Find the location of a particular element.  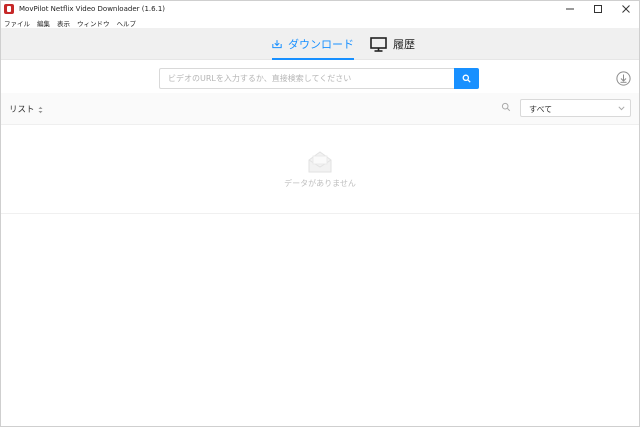

menu-item-view: 表示 is located at coordinates (63, 23).